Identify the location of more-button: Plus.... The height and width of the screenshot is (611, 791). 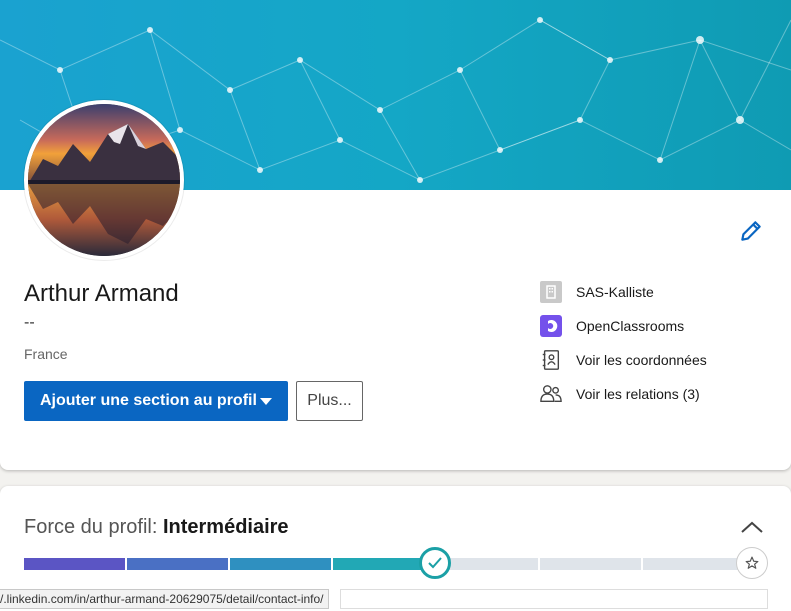
(329, 401).